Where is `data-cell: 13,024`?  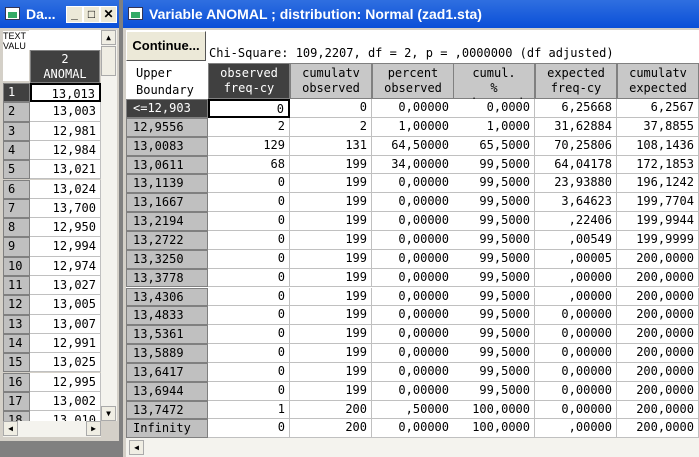
data-cell: 13,024 is located at coordinates (65, 189).